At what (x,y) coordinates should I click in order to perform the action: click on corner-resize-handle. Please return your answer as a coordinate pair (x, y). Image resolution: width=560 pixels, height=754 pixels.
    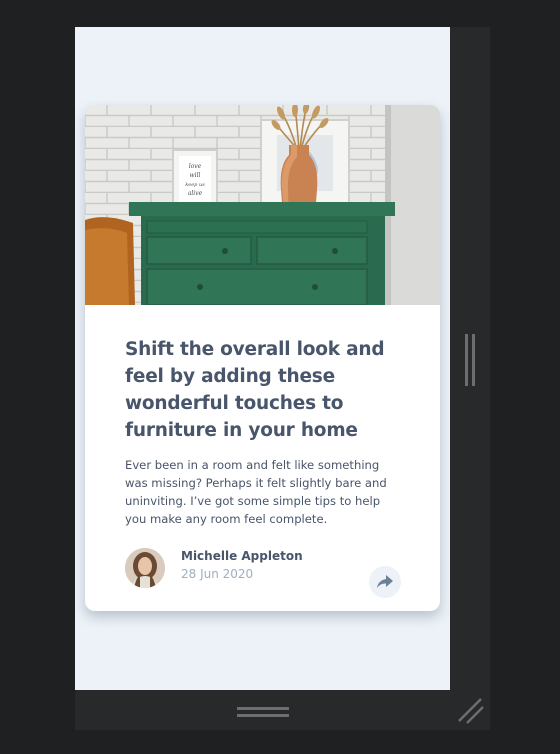
    Looking at the image, I should click on (471, 711).